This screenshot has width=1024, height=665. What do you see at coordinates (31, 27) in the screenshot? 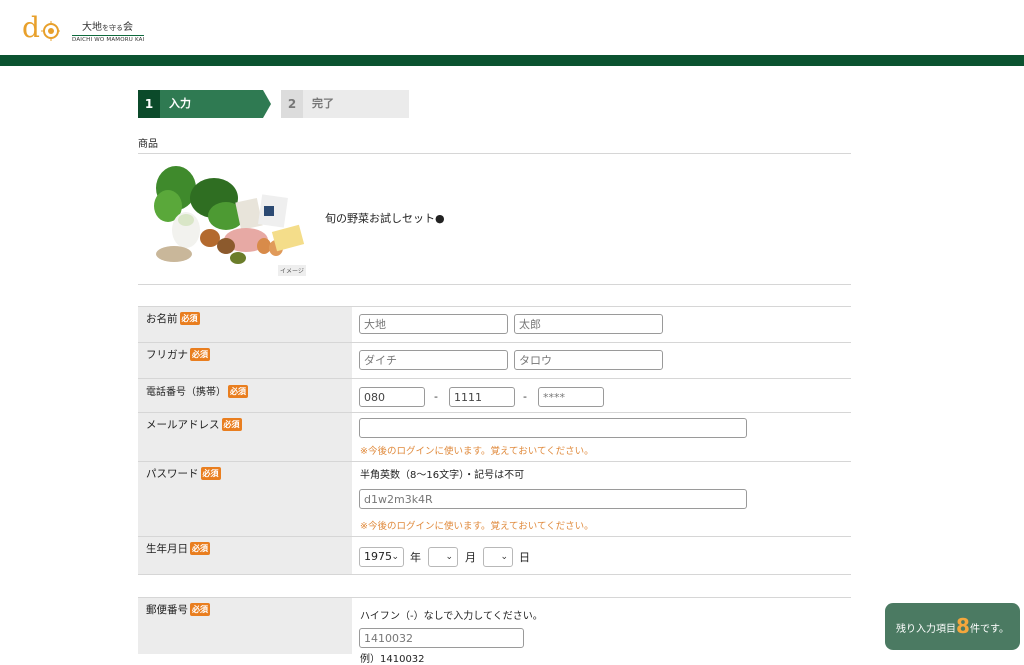
I see `svg-text: d` at bounding box center [31, 27].